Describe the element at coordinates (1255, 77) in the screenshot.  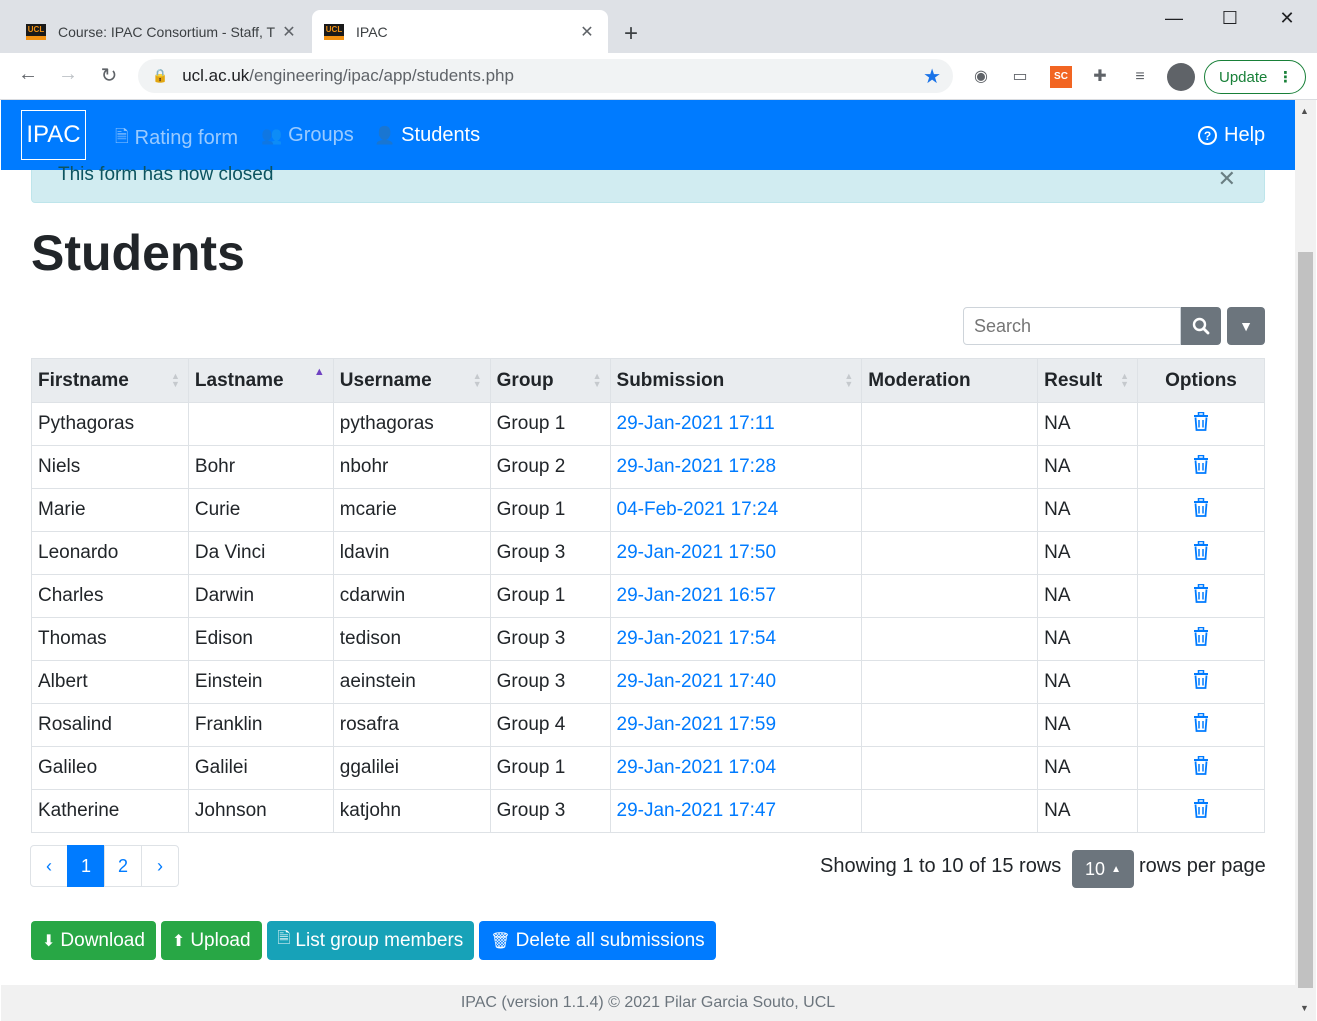
I see `update-button: Update ⋮` at that location.